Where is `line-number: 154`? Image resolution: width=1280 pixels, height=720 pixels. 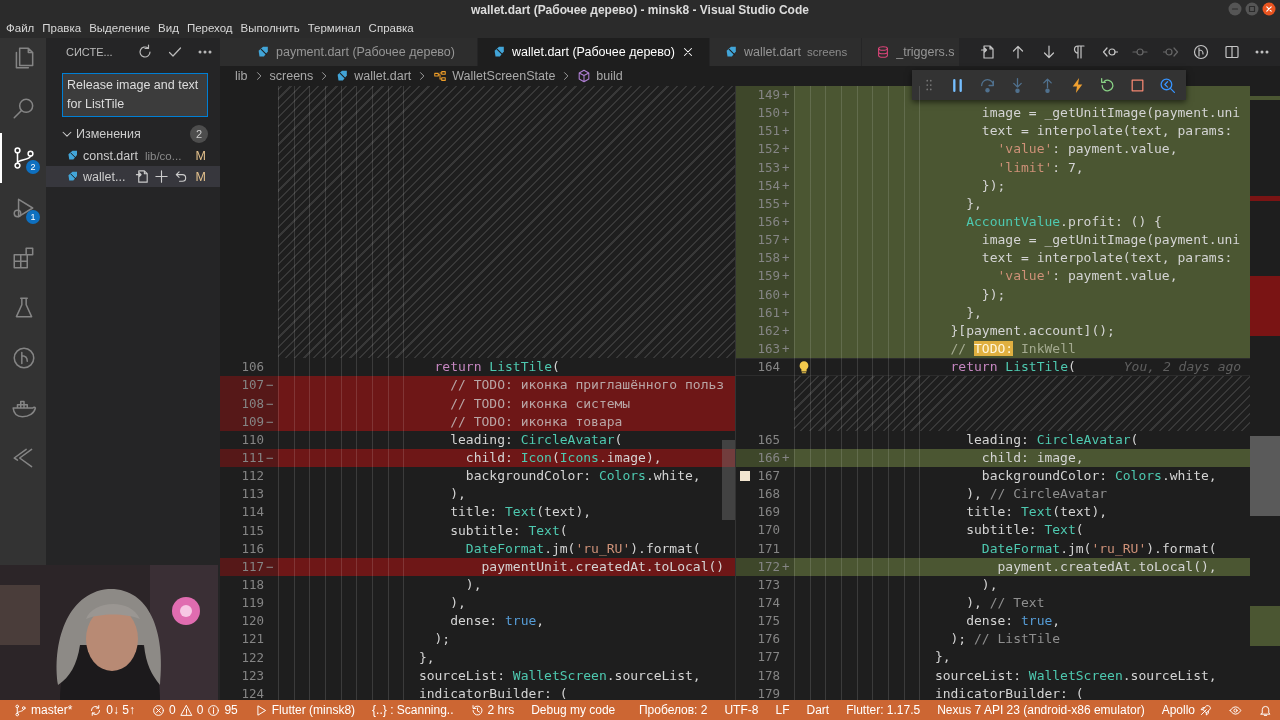 line-number: 154 is located at coordinates (768, 185).